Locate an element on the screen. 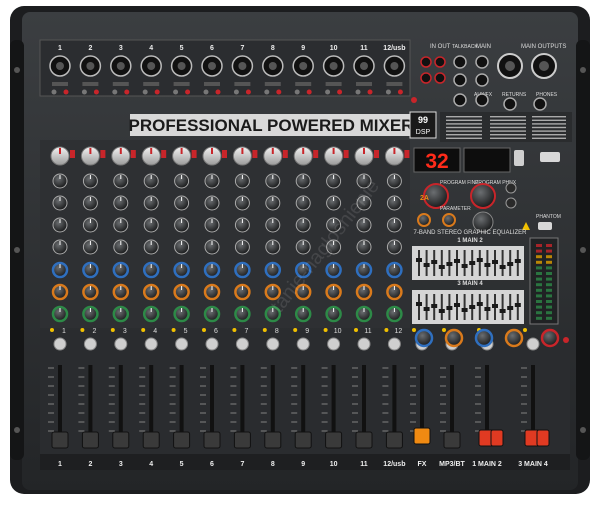 The image size is (600, 505). fader-9-mute-button is located at coordinates (303, 344).